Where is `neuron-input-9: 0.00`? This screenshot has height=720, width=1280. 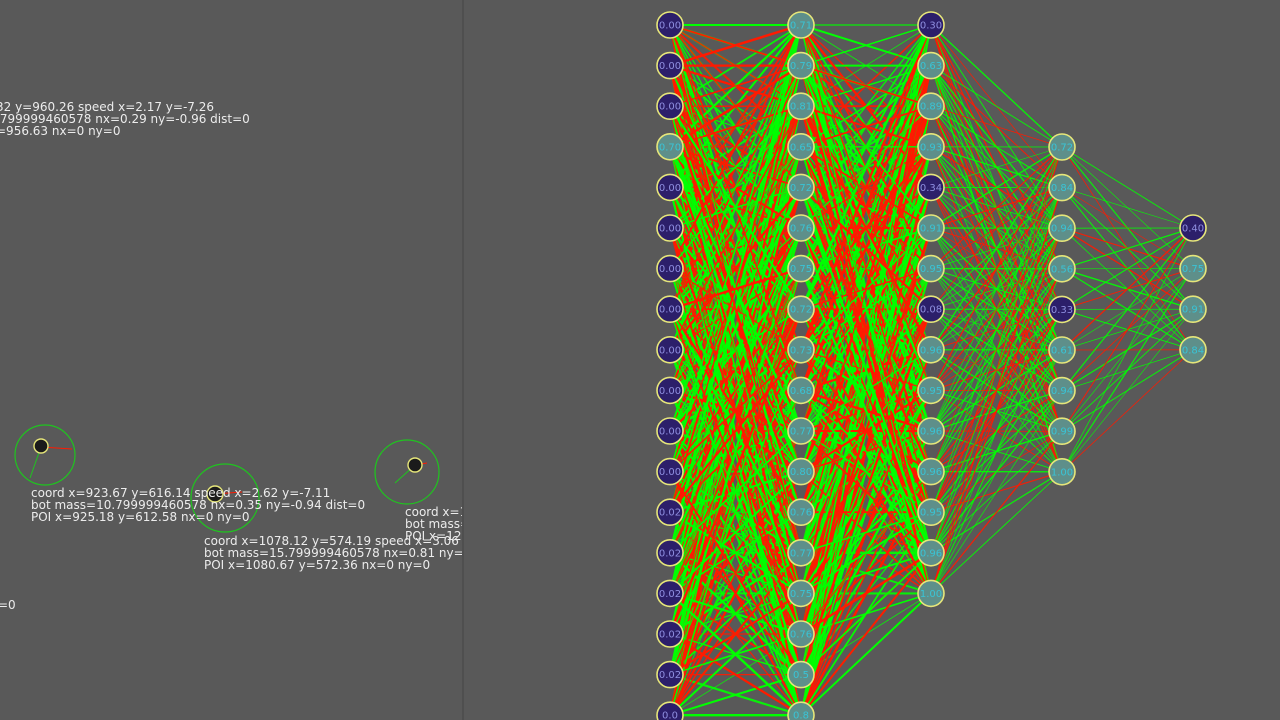 neuron-input-9: 0.00 is located at coordinates (670, 349).